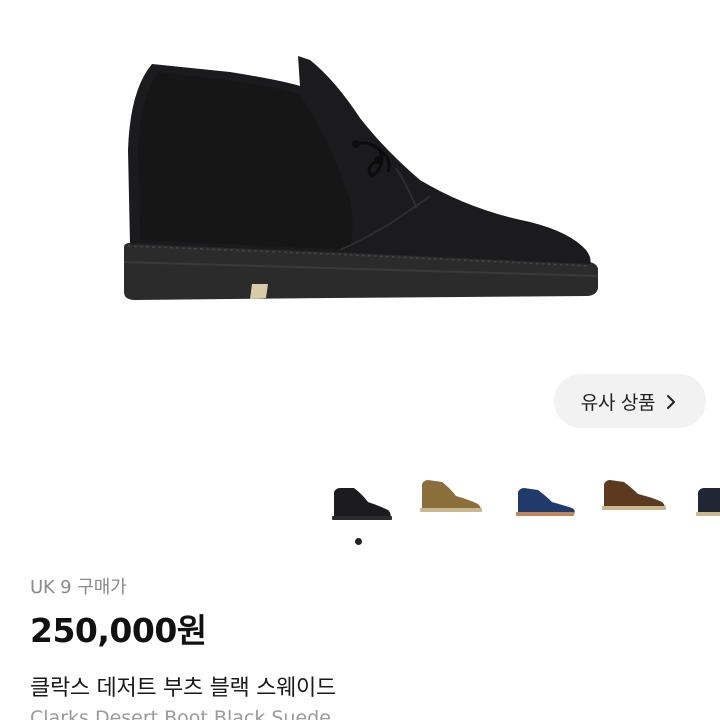  Describe the element at coordinates (365, 497) in the screenshot. I see `thumbnail-black-suede` at that location.